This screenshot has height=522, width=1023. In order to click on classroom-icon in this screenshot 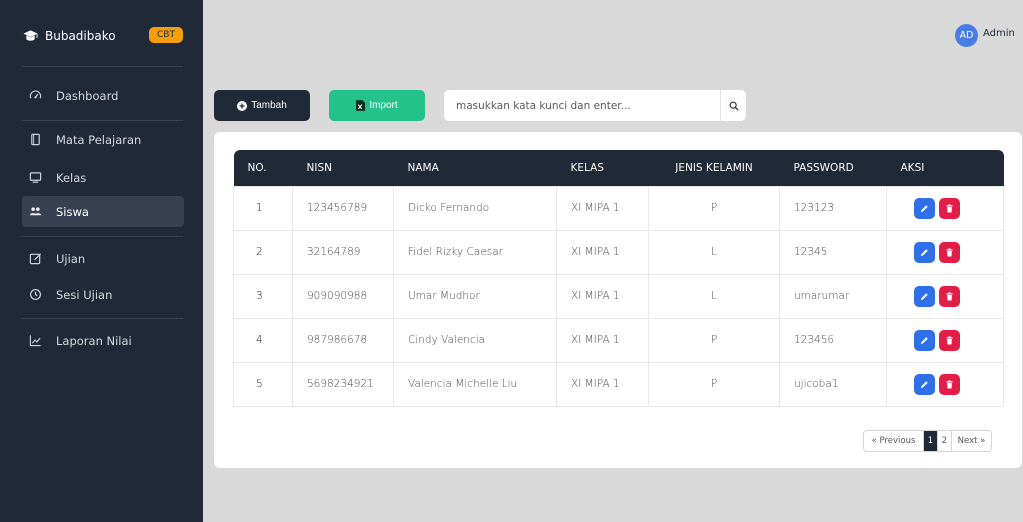, I will do `click(35, 178)`.